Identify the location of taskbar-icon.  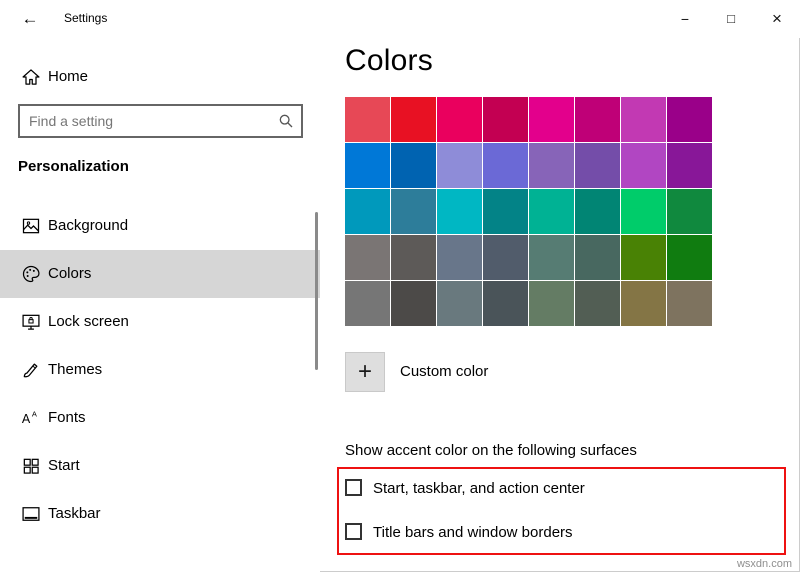
(31, 514).